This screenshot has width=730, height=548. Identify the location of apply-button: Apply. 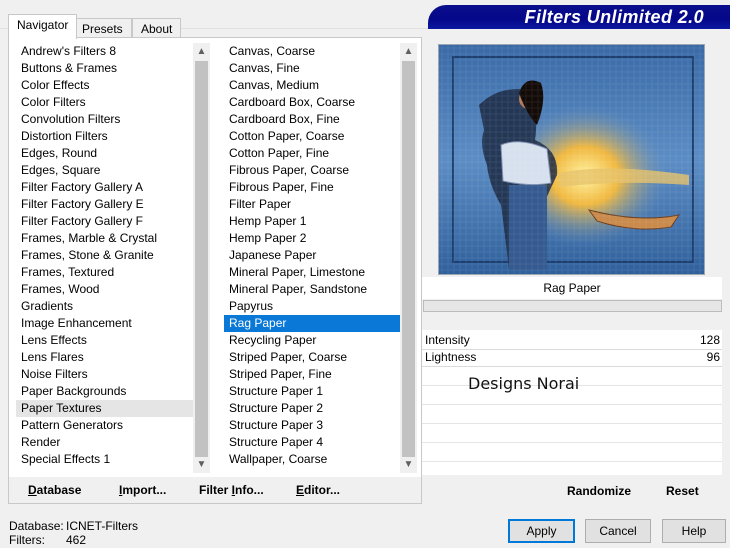
(541, 531).